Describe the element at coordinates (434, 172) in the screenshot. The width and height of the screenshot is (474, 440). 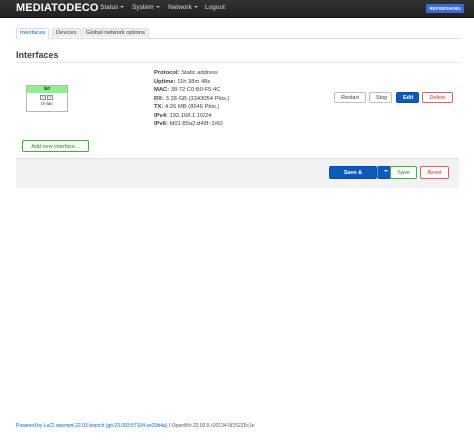
I see `reset-button: Reset` at that location.